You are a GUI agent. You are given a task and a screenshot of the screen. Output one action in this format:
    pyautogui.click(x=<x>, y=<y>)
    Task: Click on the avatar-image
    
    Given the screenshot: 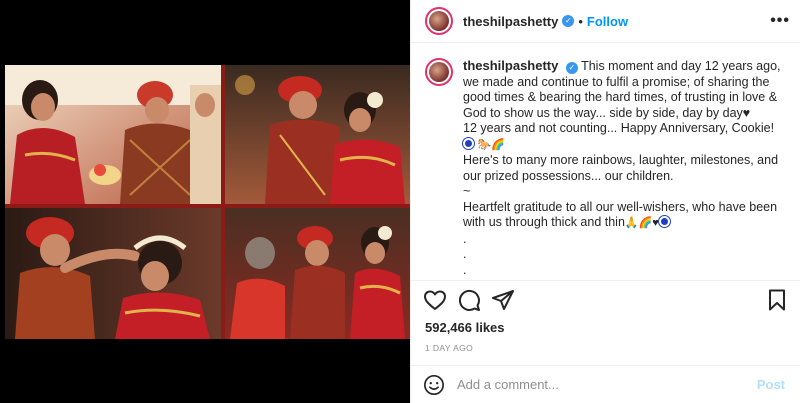 What is the action you would take?
    pyautogui.click(x=439, y=21)
    